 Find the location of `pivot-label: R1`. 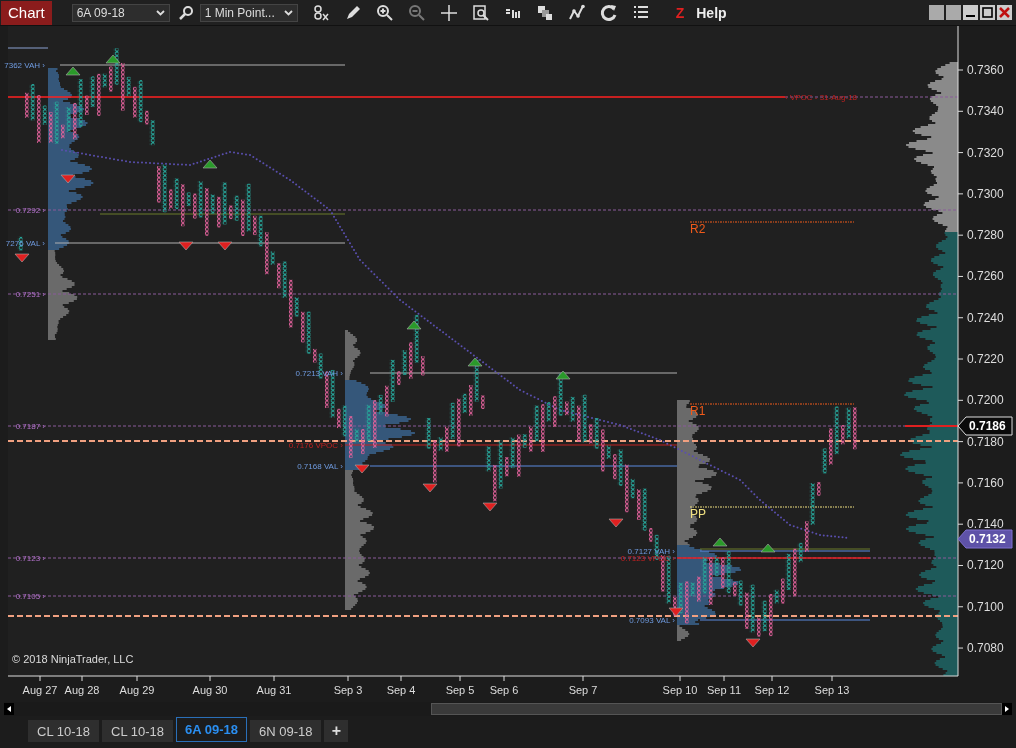

pivot-label: R1 is located at coordinates (698, 411).